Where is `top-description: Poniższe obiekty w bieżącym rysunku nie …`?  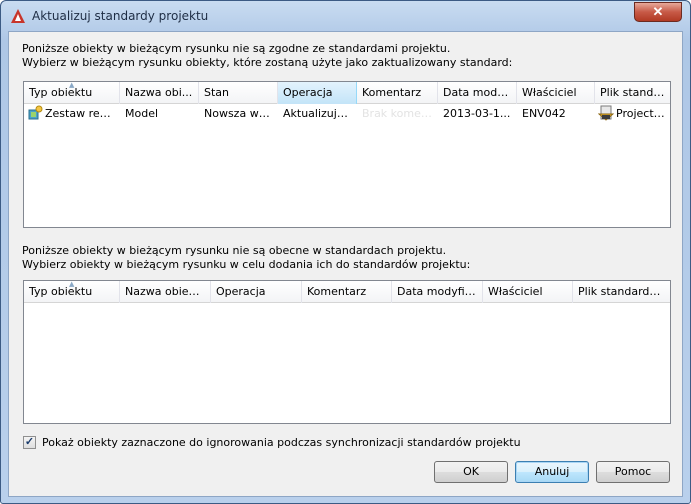 top-description: Poniższe obiekty w bieżącym rysunku nie … is located at coordinates (267, 56).